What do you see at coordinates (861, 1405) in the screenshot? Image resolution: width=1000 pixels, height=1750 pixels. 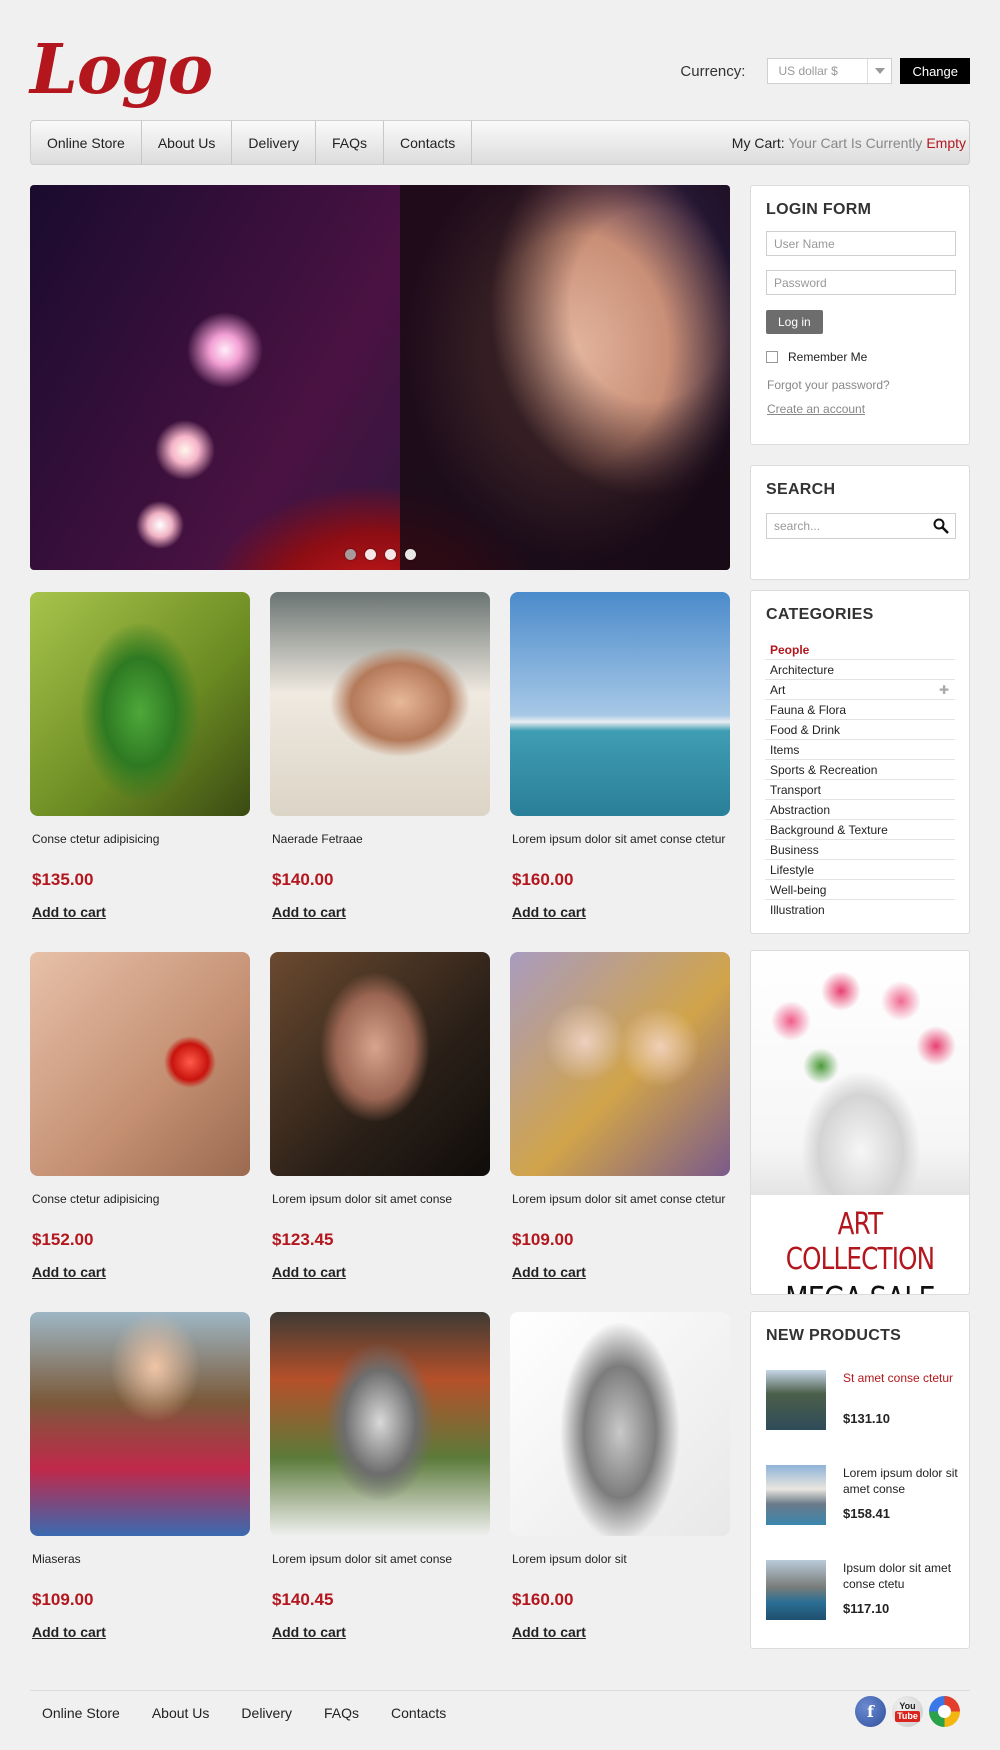 I see `new-product-item: St amet conse ctetur $131.10` at bounding box center [861, 1405].